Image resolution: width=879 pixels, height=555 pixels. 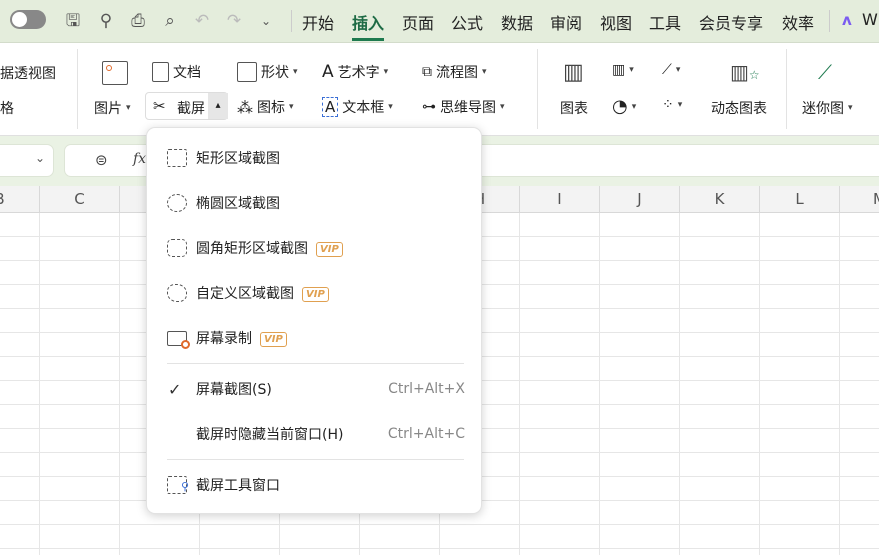 I want to click on sparkline-label: 迷你图, so click(x=823, y=109).